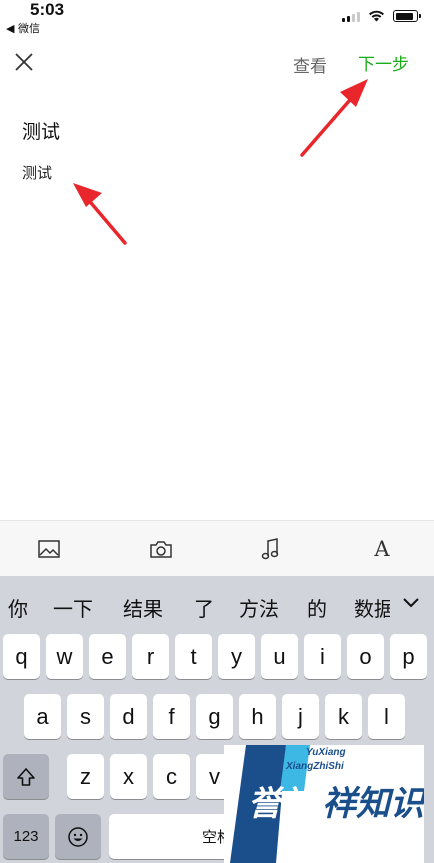  What do you see at coordinates (217, 602) in the screenshot?
I see `candidate-bar: 你 一下 结果 了 方法 的 数据` at bounding box center [217, 602].